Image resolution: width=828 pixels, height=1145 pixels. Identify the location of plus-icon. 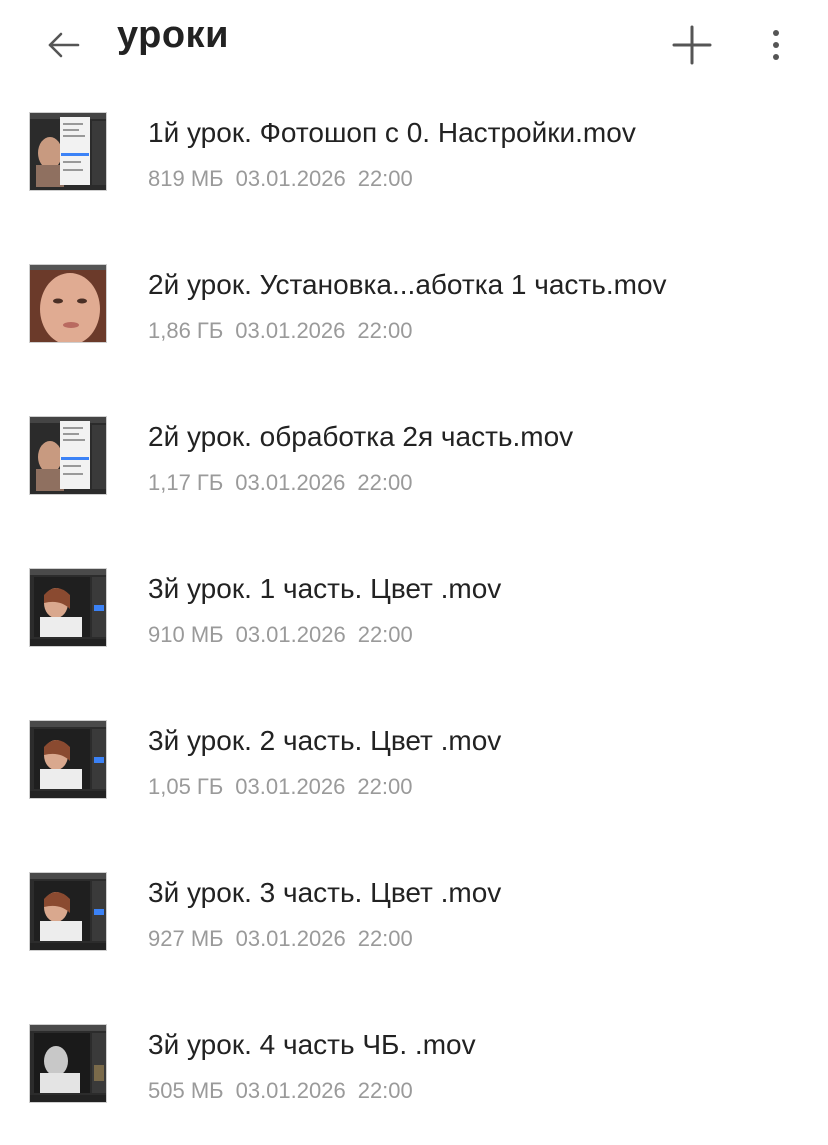
(692, 45).